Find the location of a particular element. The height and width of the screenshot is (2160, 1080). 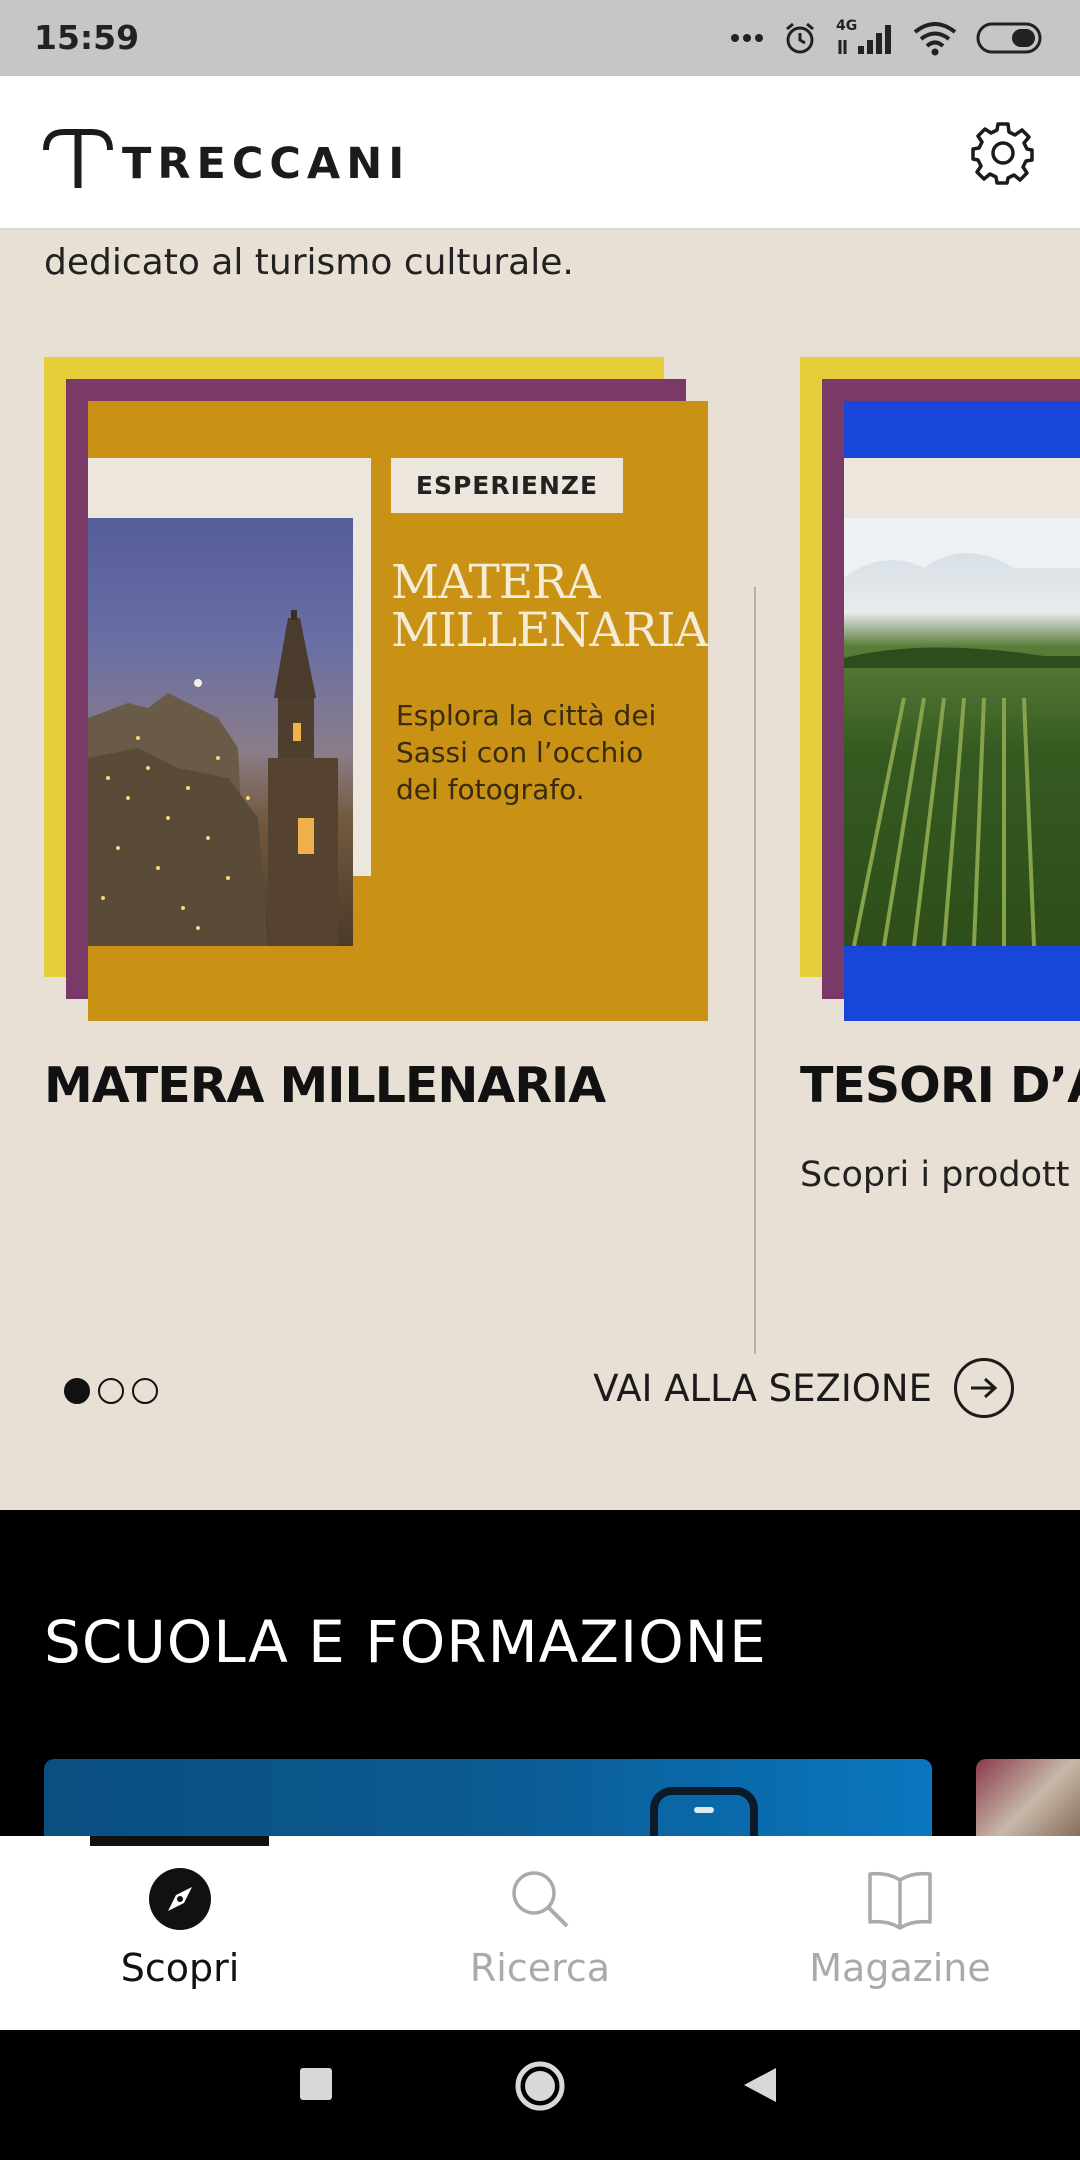

compass-icon is located at coordinates (180, 1899).